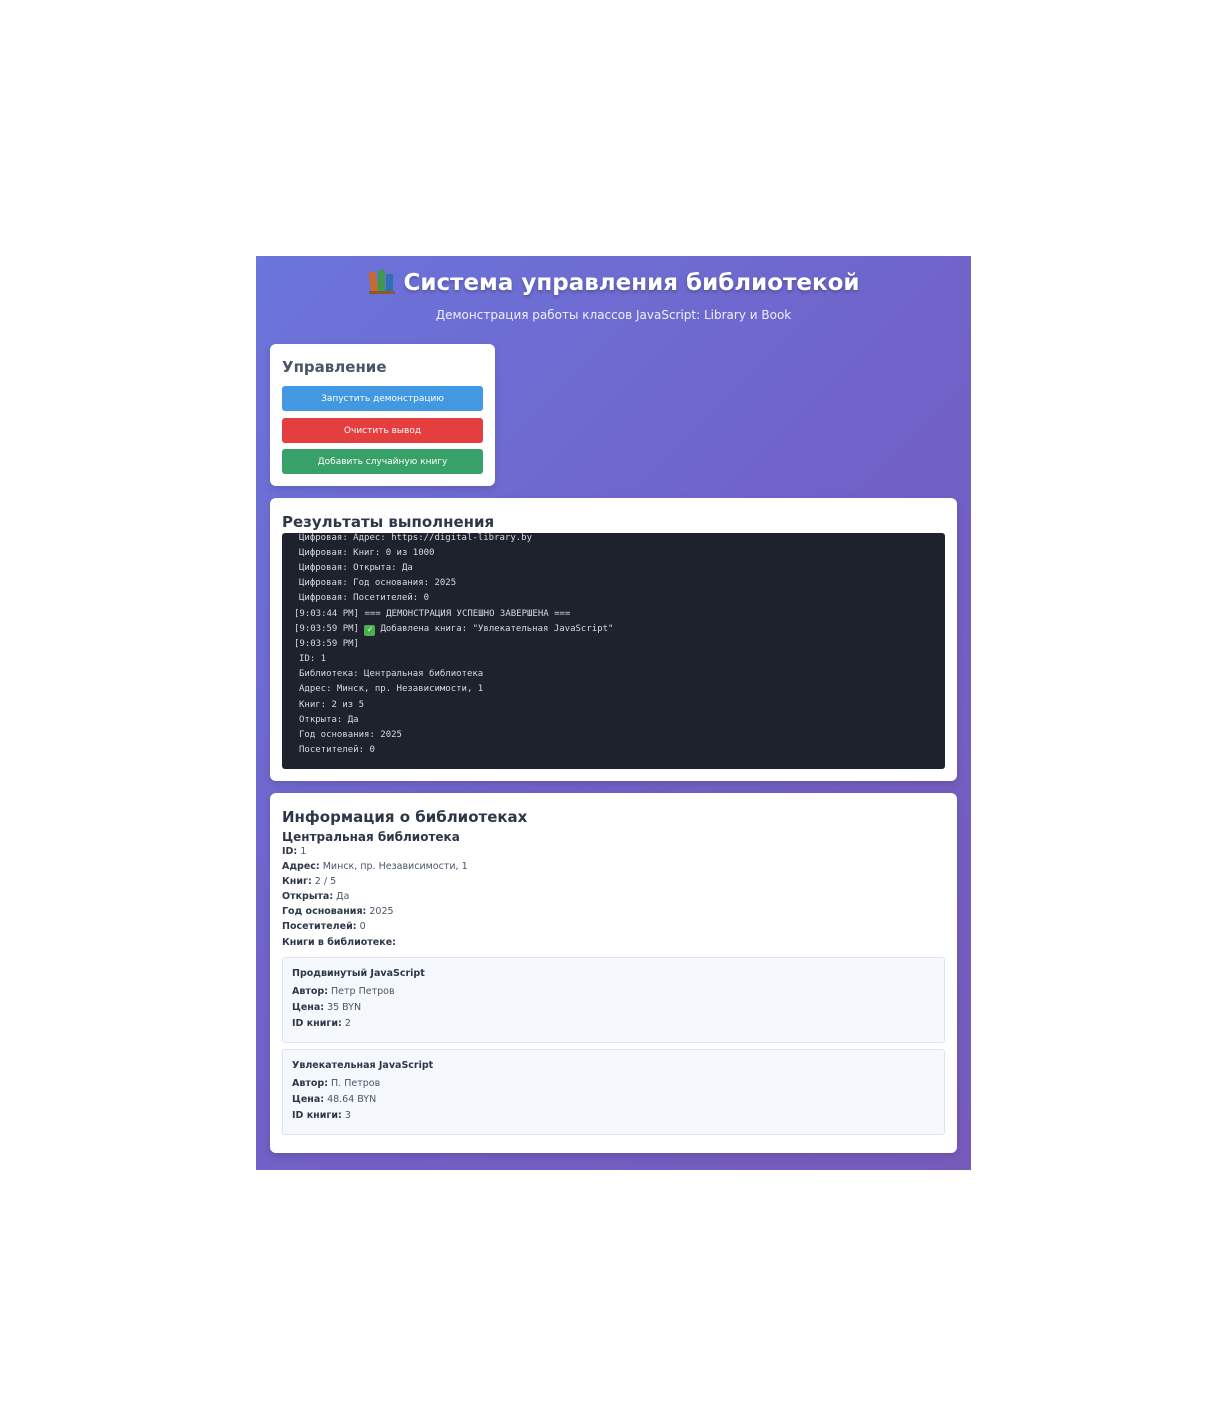 The height and width of the screenshot is (1427, 1227). Describe the element at coordinates (350, 735) in the screenshot. I see `log-line: Год основания: 2025` at that location.